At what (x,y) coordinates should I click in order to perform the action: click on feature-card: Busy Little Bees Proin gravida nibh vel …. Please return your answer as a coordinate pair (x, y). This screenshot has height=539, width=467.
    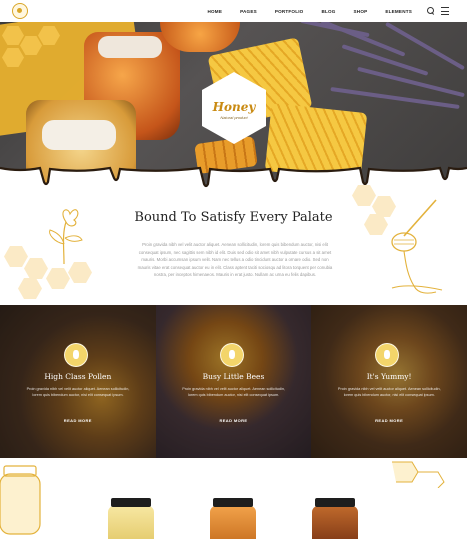
    Looking at the image, I should click on (233, 381).